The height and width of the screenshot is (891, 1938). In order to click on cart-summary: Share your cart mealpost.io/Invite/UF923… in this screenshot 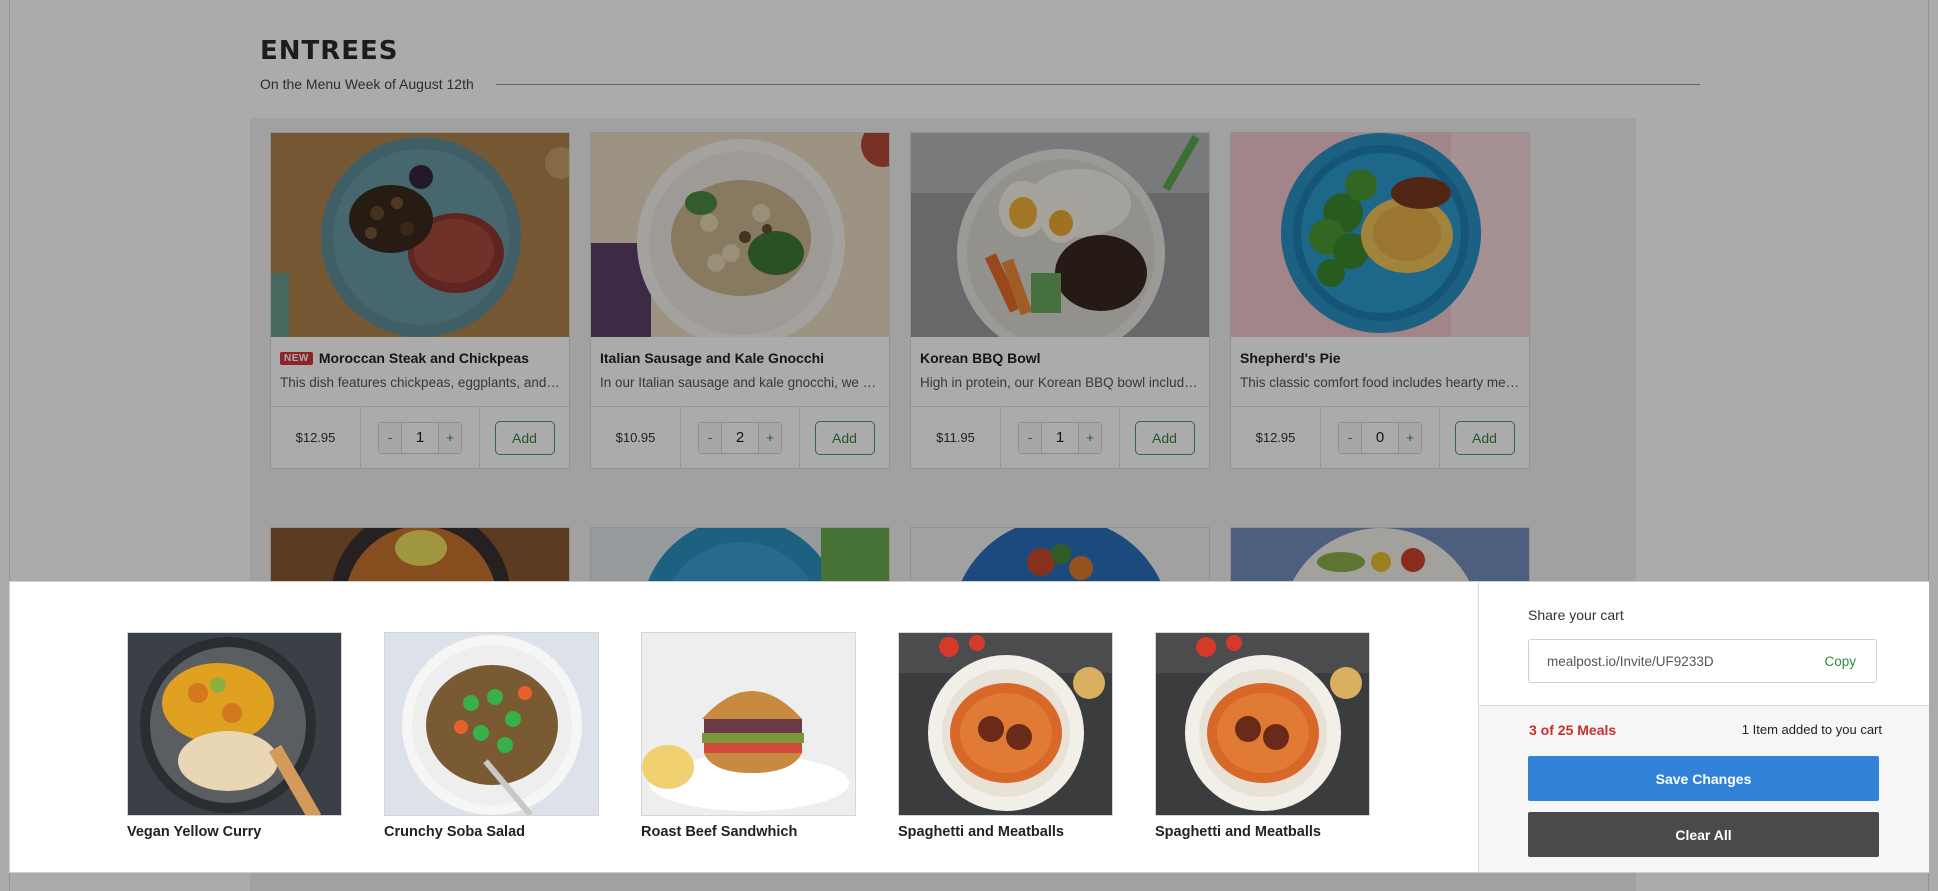, I will do `click(1703, 727)`.